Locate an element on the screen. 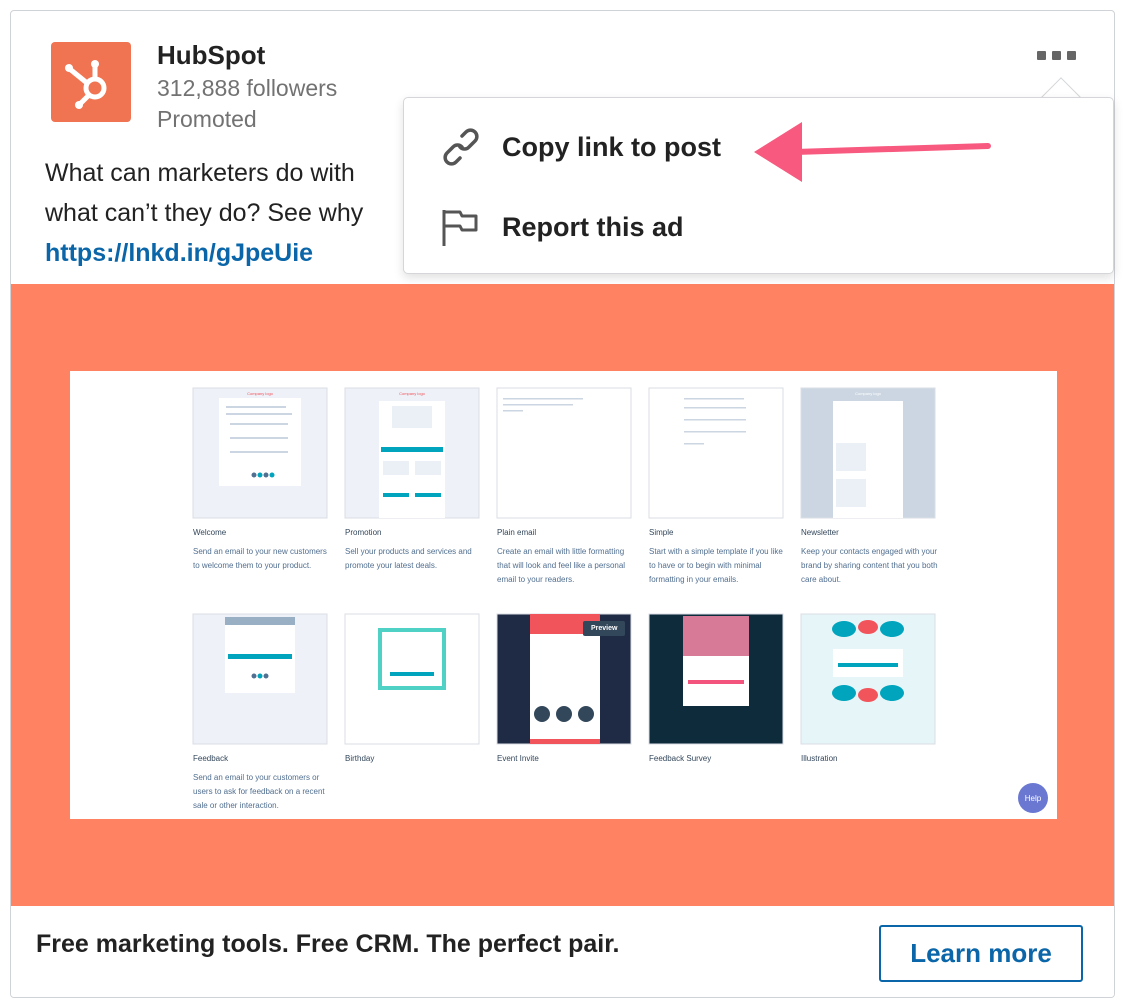 The height and width of the screenshot is (1008, 1126). template-title: Simple is located at coordinates (661, 532).